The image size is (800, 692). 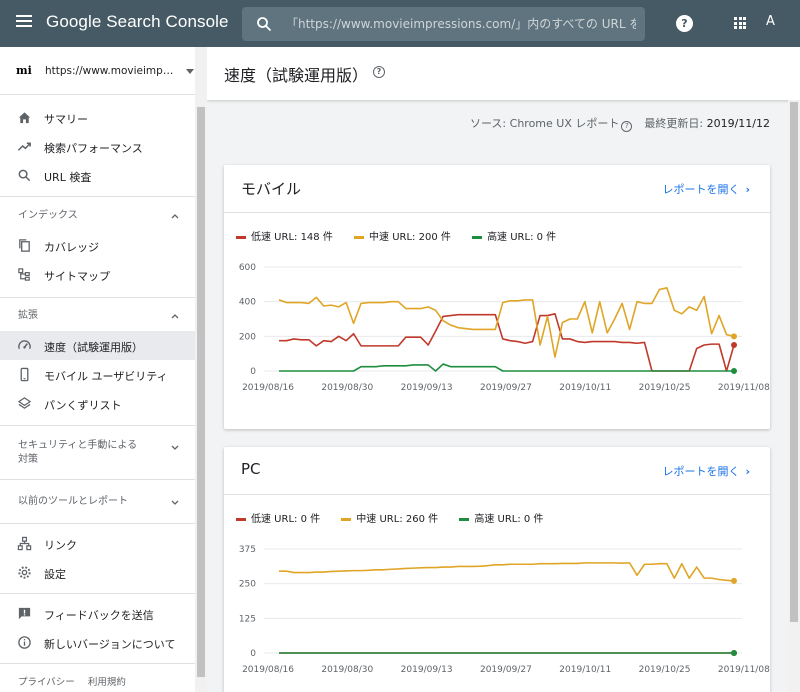 What do you see at coordinates (97, 345) in the screenshot?
I see `nav-speed: 速度（試験運用版）` at bounding box center [97, 345].